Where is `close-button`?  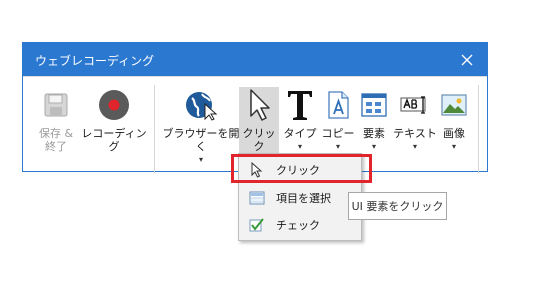
close-button is located at coordinates (467, 59).